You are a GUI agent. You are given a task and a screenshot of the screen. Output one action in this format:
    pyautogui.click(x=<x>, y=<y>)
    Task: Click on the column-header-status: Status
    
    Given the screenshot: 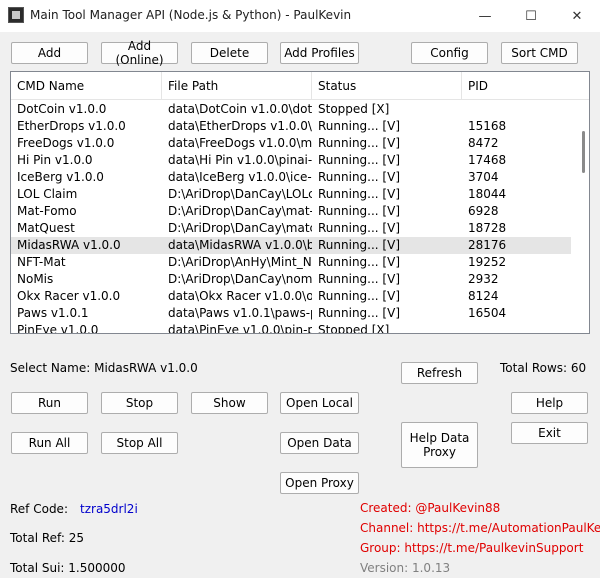 What is the action you would take?
    pyautogui.click(x=387, y=86)
    